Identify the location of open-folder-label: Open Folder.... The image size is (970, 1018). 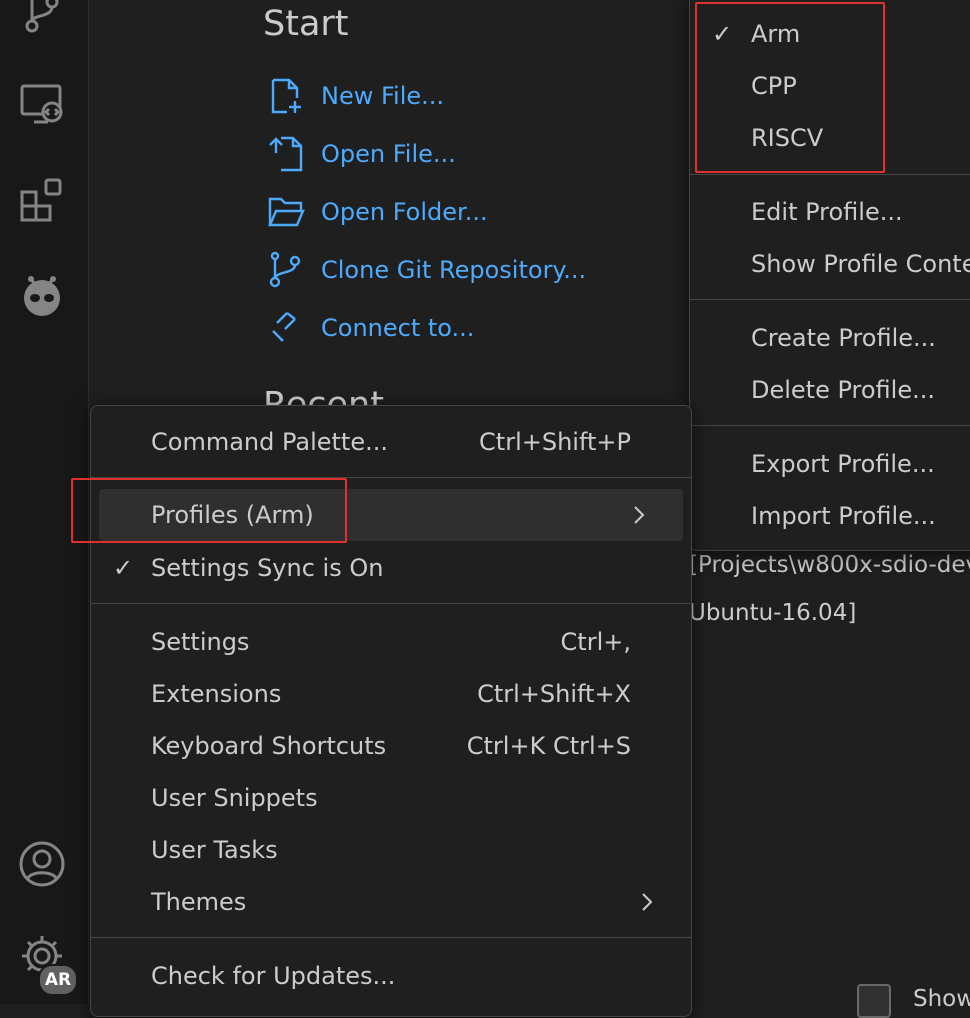
(404, 212).